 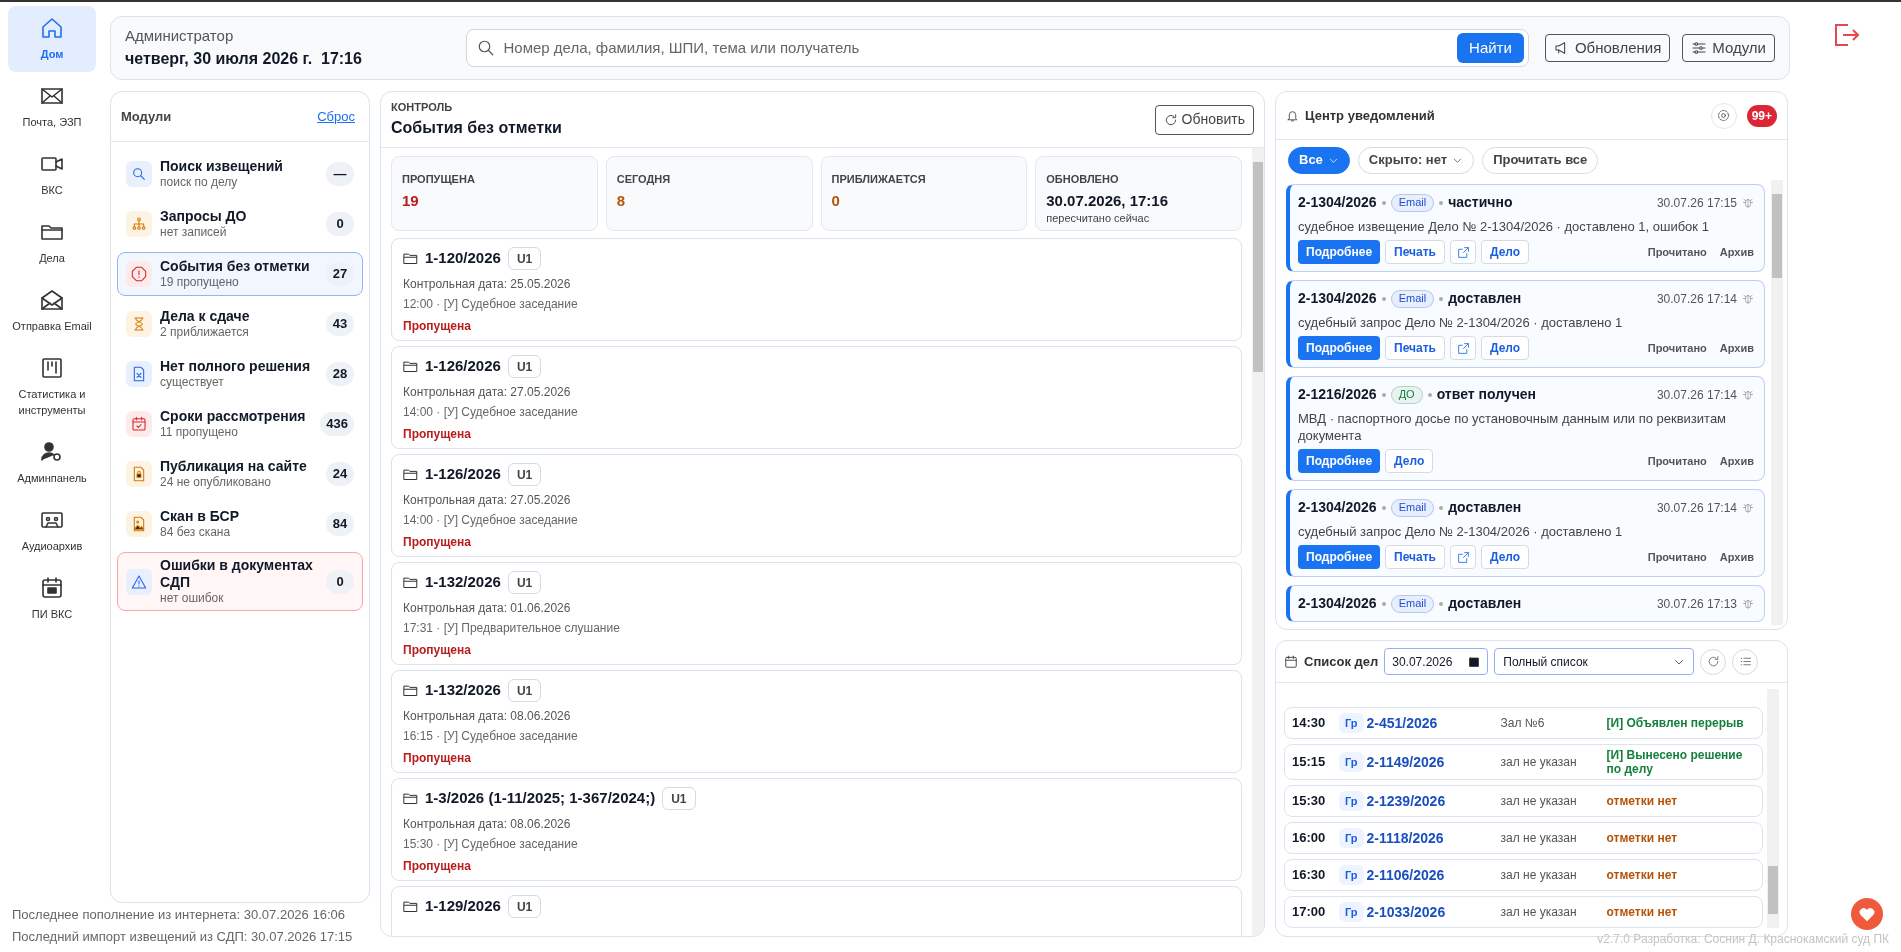 I want to click on case-number: 2-1033/2026, so click(x=1433, y=912).